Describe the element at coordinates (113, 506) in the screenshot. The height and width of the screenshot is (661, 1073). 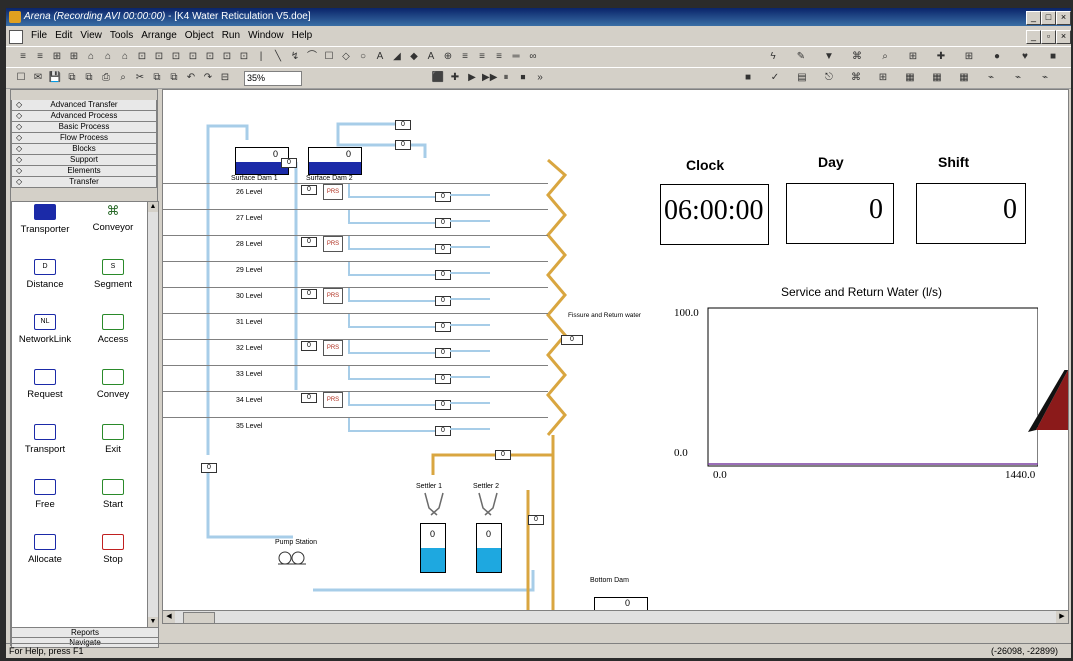
I see `module-start: Start` at that location.